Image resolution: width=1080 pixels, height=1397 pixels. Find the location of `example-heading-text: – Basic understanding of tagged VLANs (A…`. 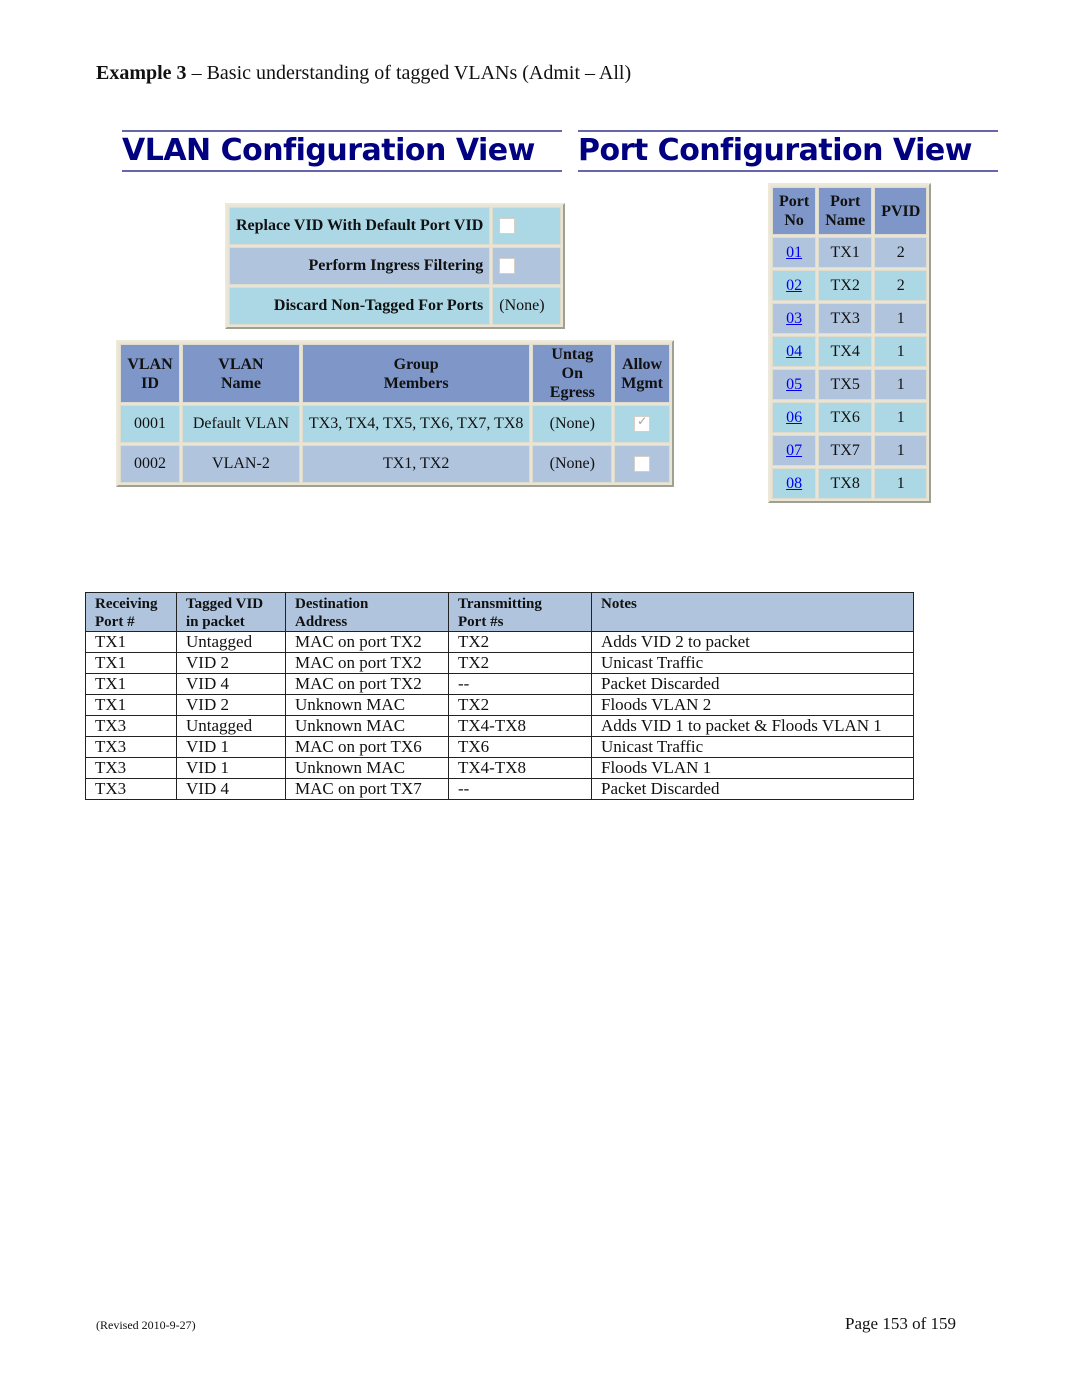

example-heading-text: – Basic understanding of tagged VLANs (A… is located at coordinates (409, 73).